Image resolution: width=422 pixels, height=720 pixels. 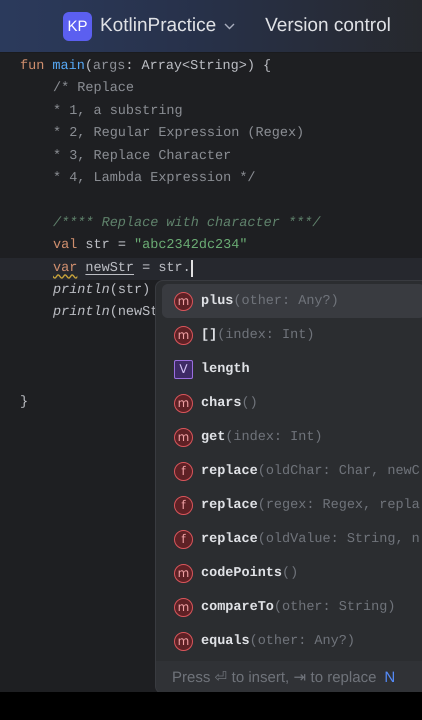 I want to click on code-token: * 4, Lambda Expression */, so click(x=154, y=179).